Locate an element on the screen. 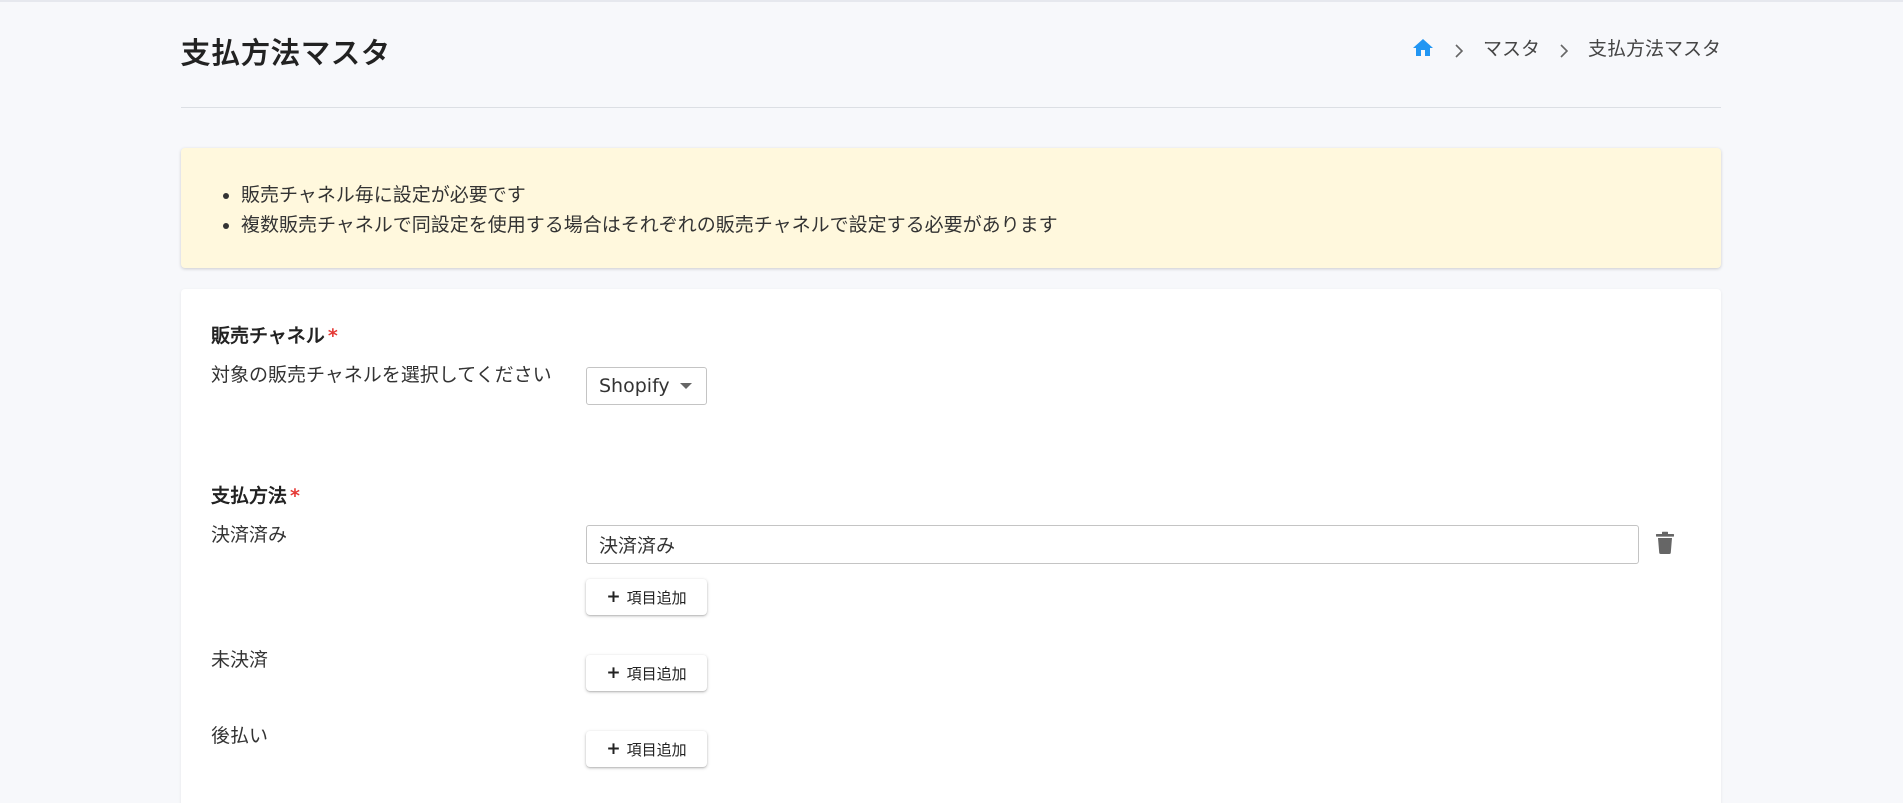 This screenshot has height=803, width=1903. sales-channel-select: Shopify is located at coordinates (646, 386).